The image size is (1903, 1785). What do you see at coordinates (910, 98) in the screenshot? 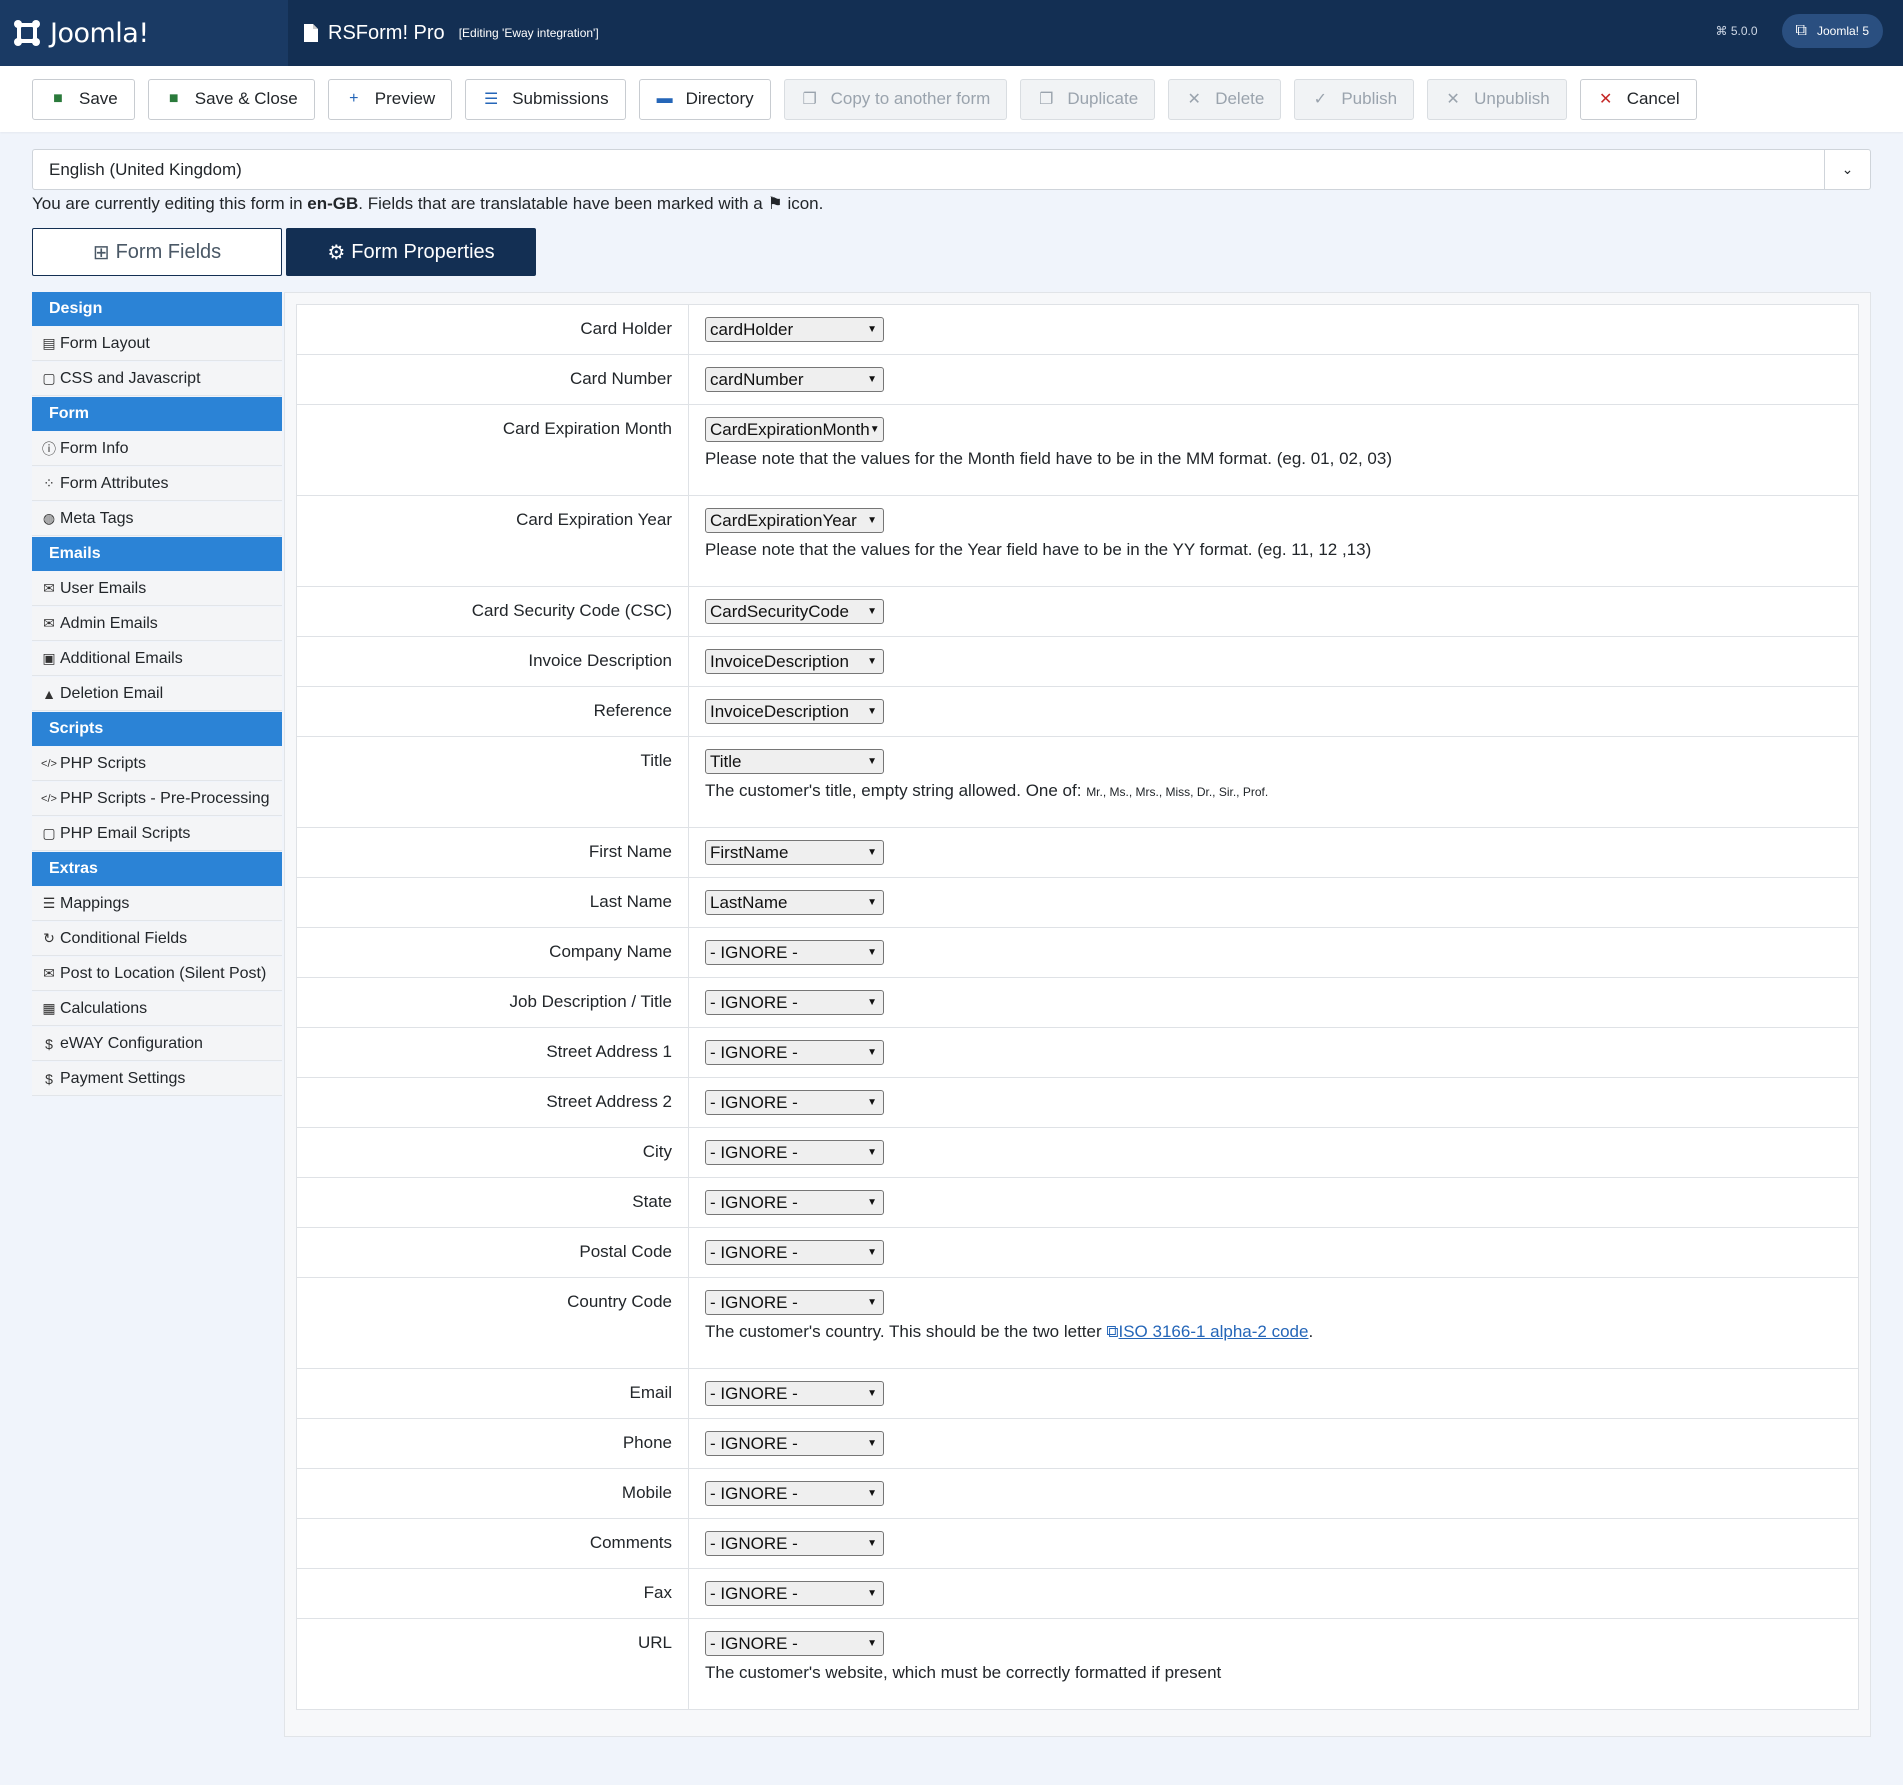
I see `button-label: Copy to another form` at bounding box center [910, 98].